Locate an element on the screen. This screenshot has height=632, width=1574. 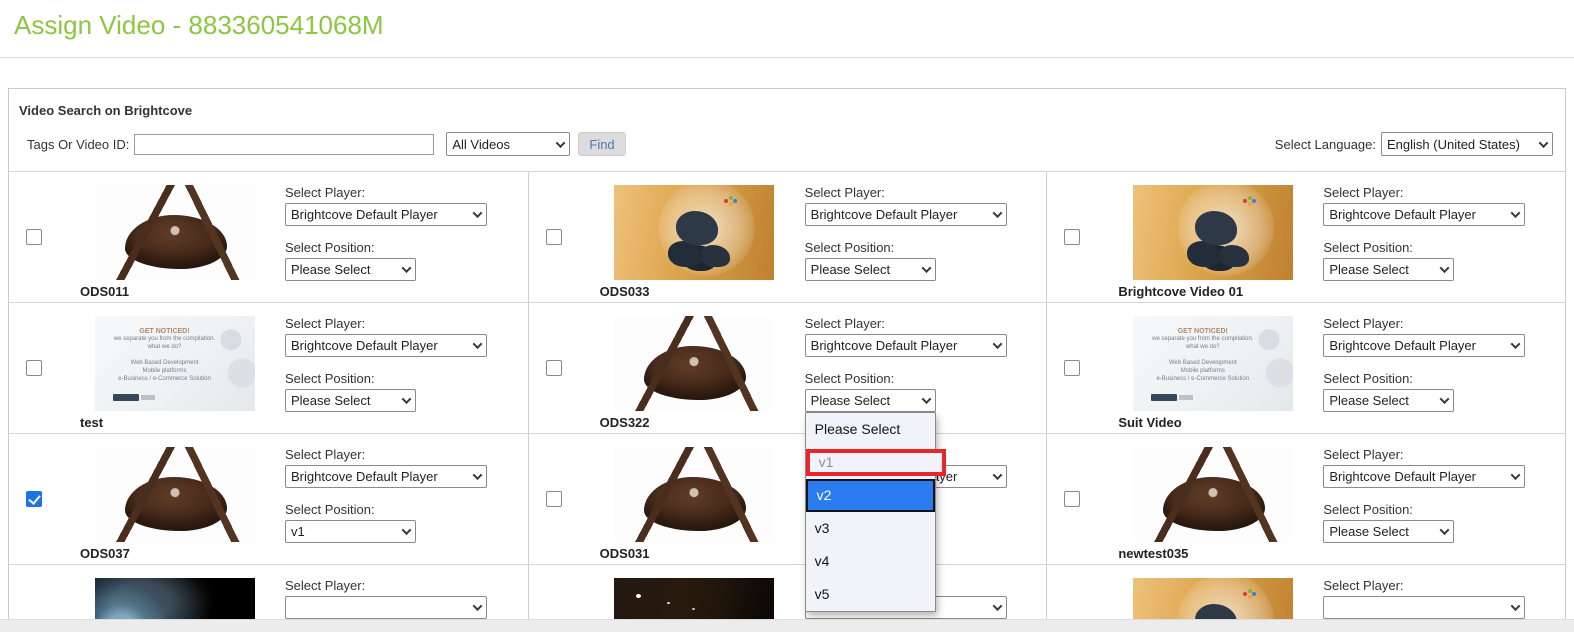
videos-filter-select: All Videos is located at coordinates (508, 144).